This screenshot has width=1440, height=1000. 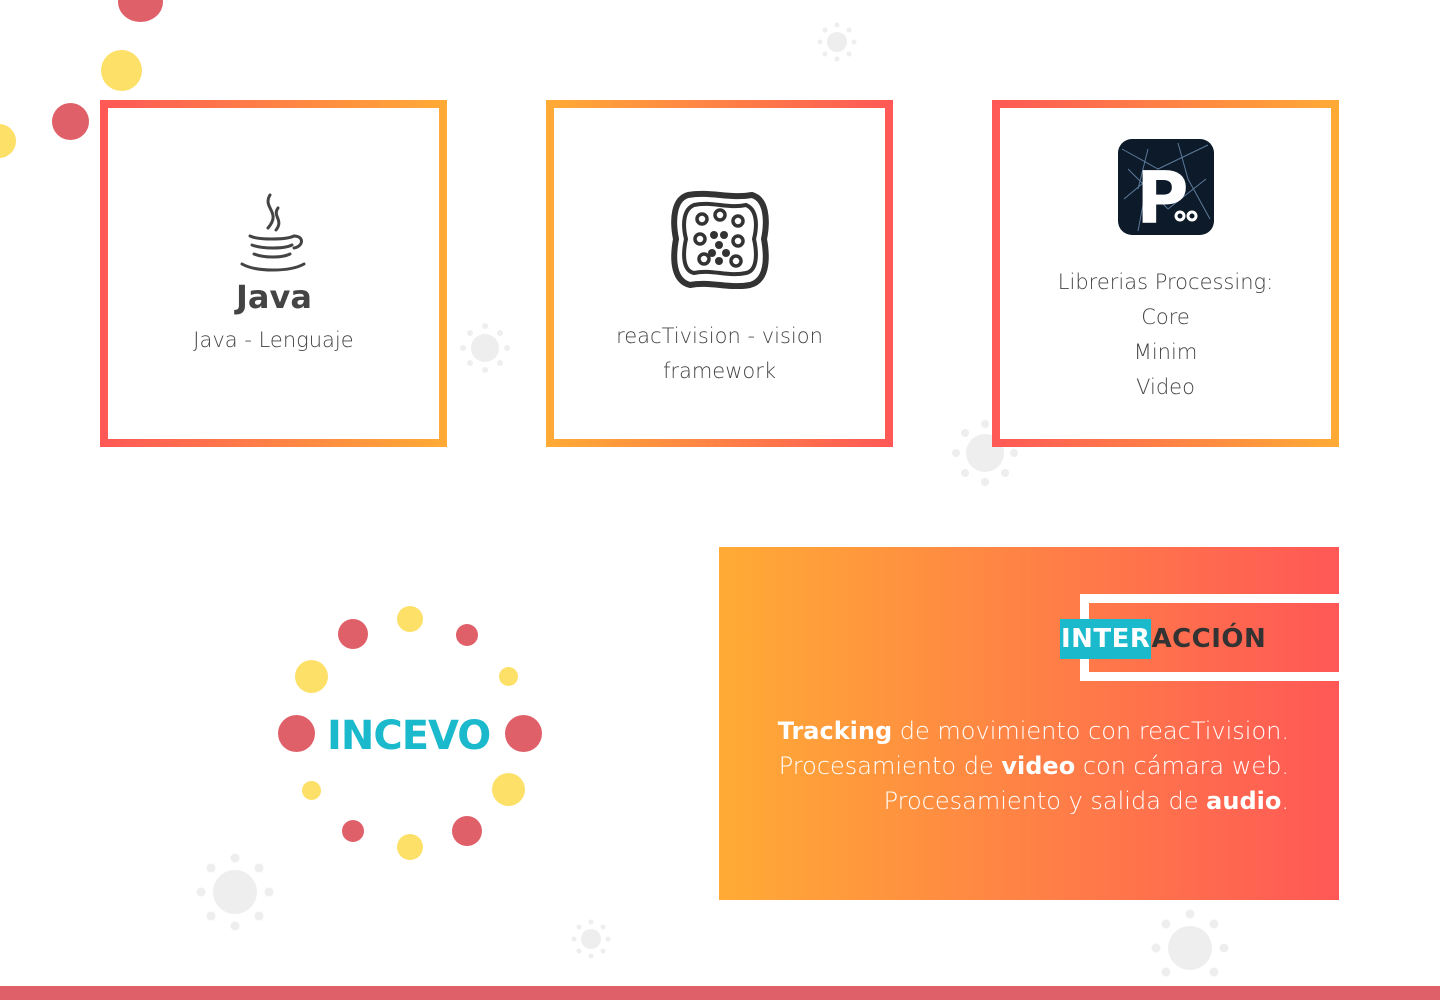 I want to click on line-text: ., so click(x=1285, y=801).